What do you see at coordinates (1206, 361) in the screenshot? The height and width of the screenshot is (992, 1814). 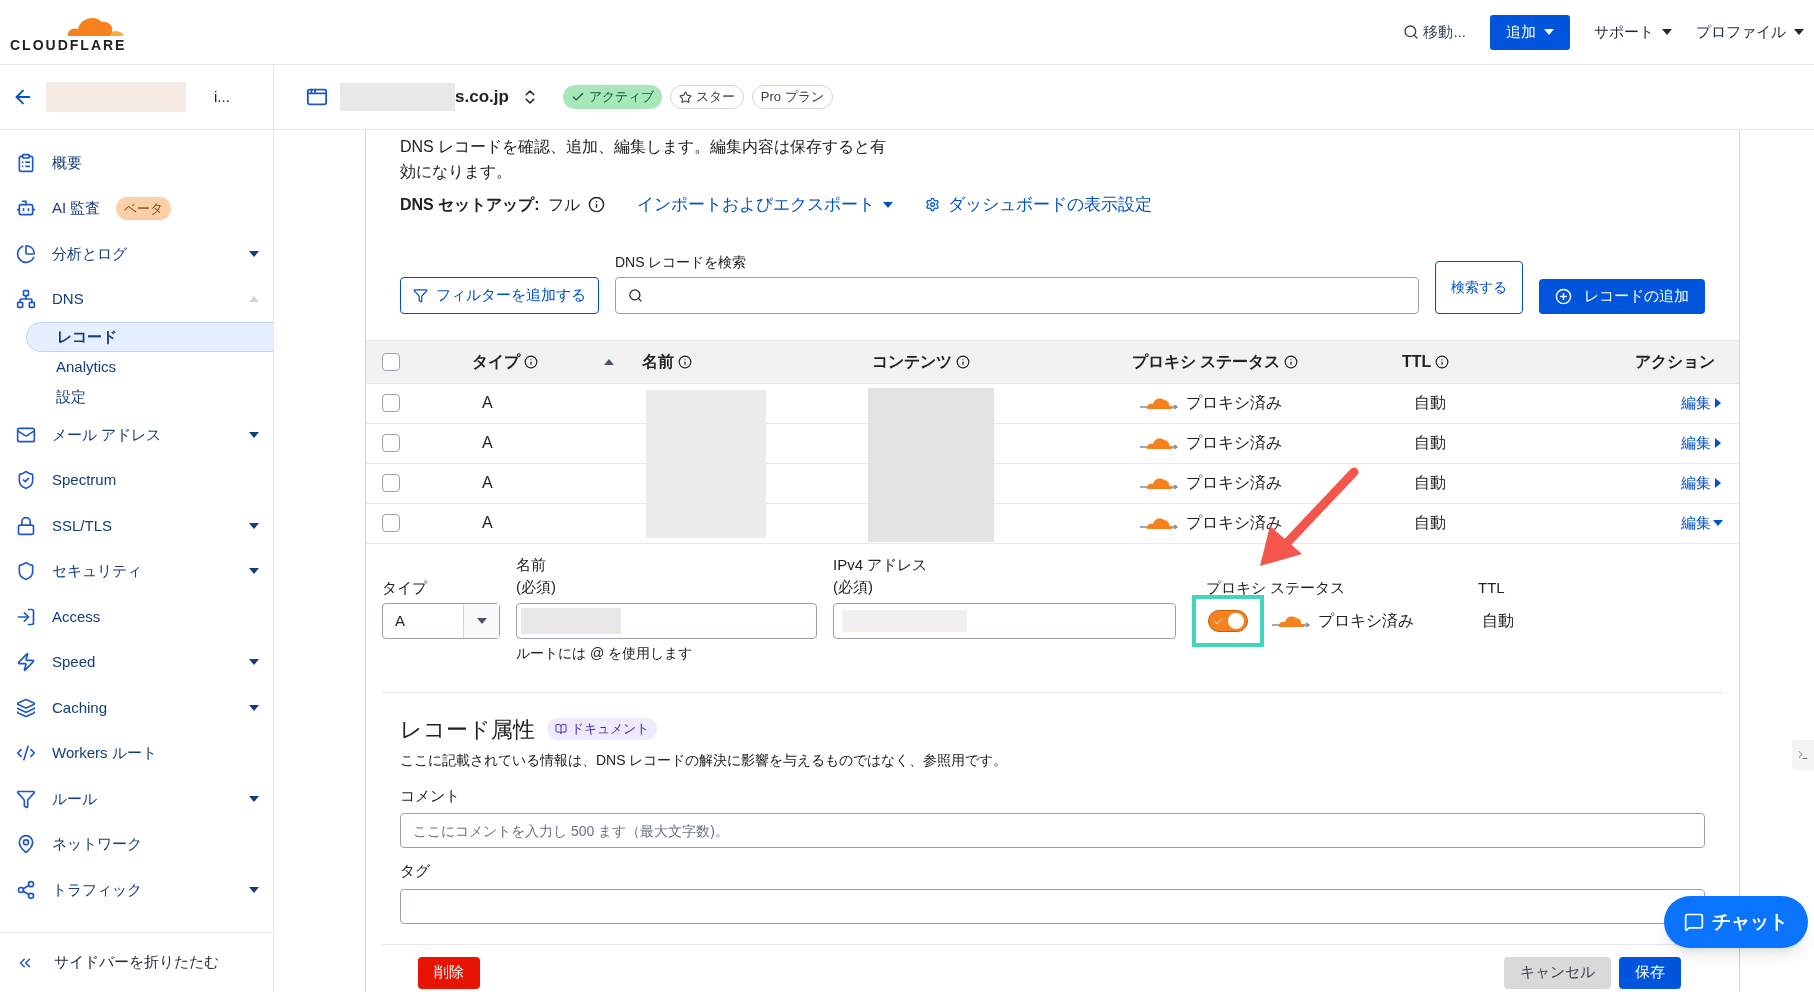 I see `column-header: プロキシ ステータス` at bounding box center [1206, 361].